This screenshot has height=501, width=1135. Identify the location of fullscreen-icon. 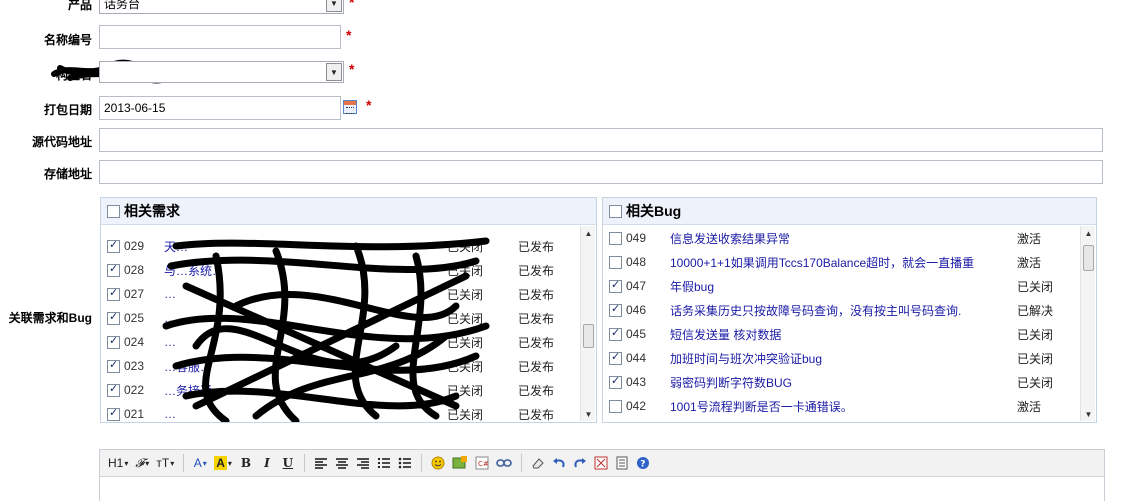
(601, 463).